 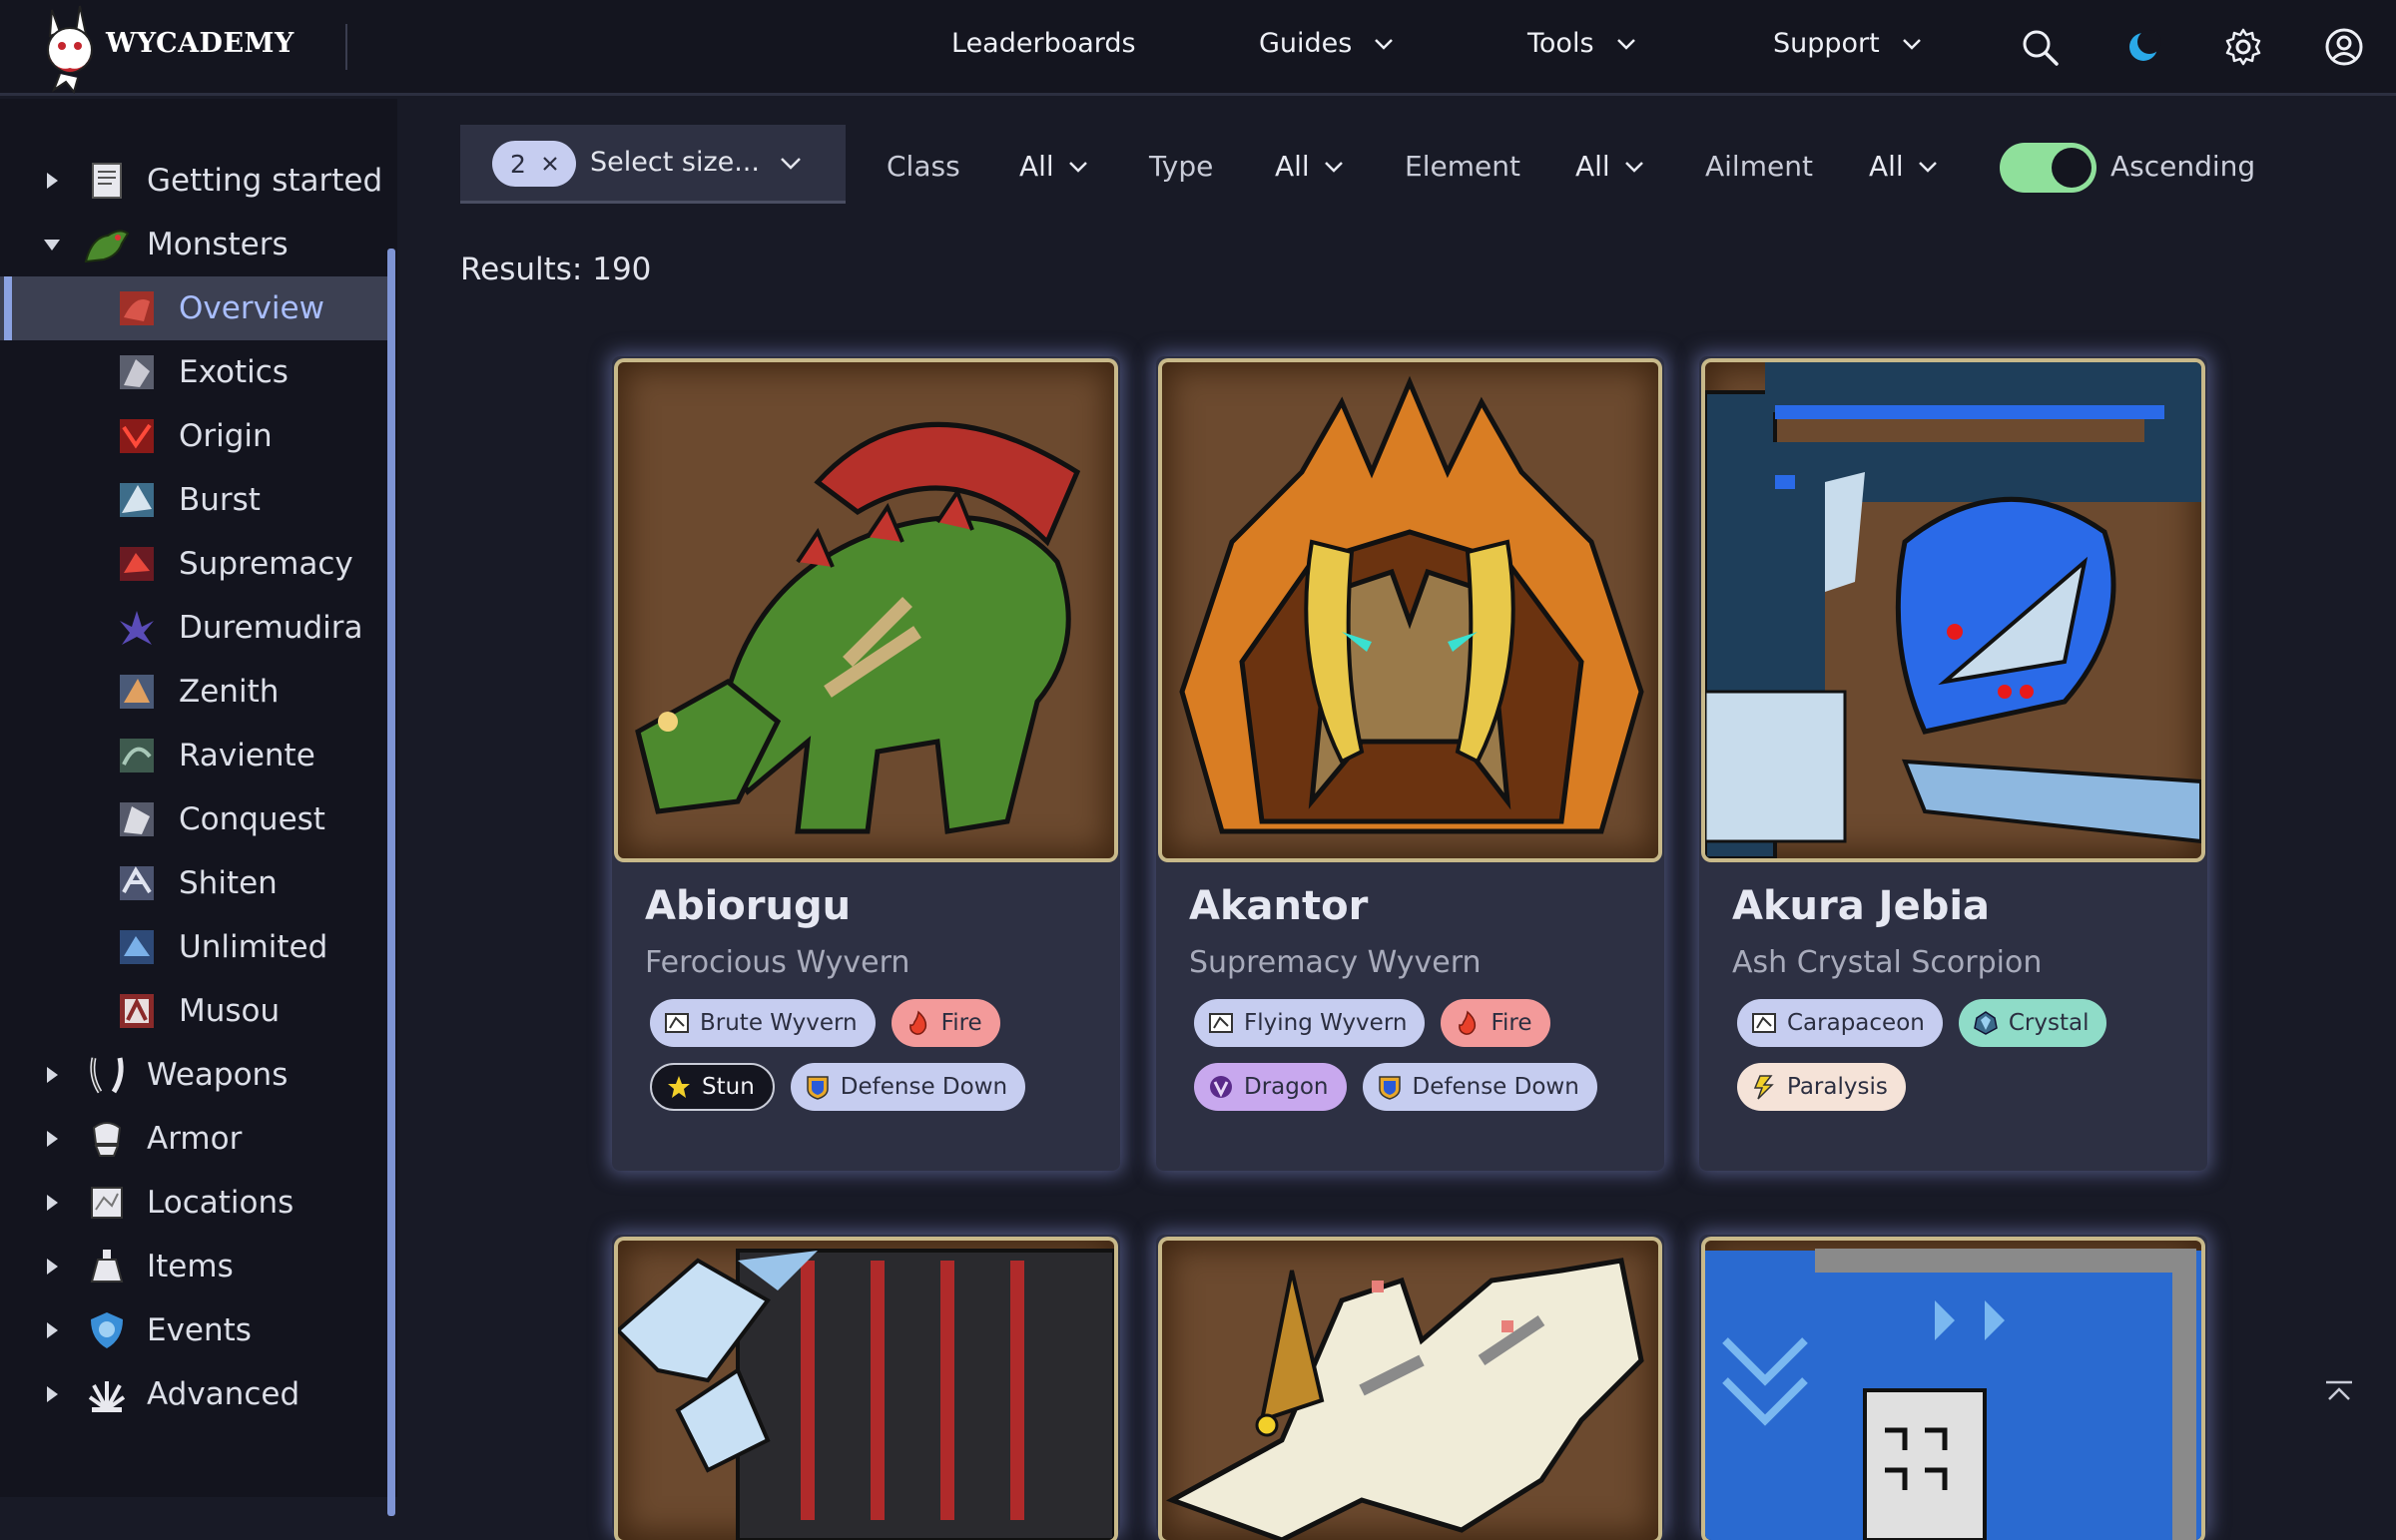 What do you see at coordinates (2339, 1391) in the screenshot?
I see `scroll-to-top-icon` at bounding box center [2339, 1391].